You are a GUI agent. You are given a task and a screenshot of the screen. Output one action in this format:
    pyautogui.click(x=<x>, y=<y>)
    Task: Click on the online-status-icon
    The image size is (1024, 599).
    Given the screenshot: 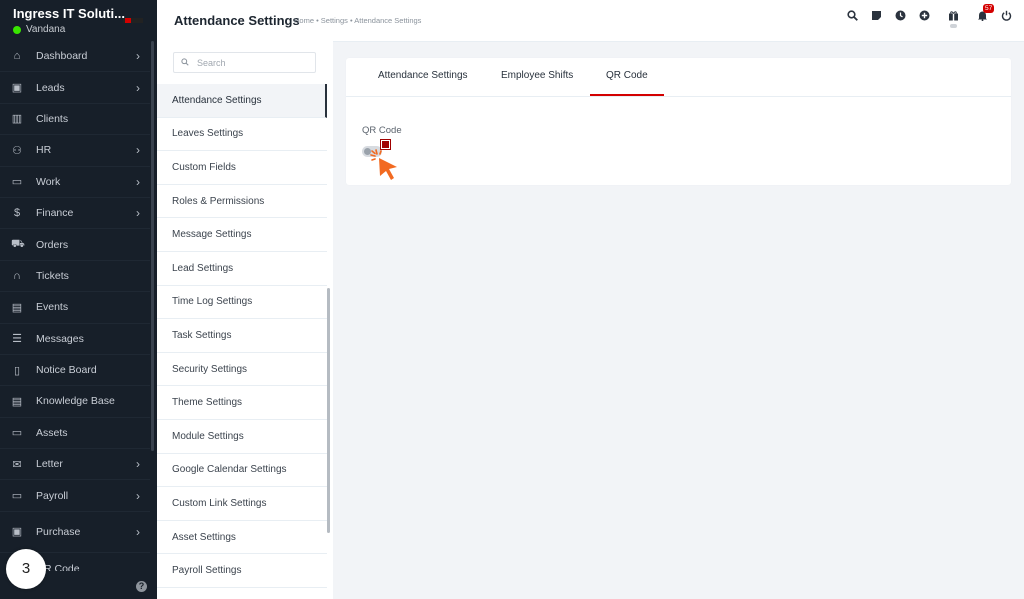 What is the action you would take?
    pyautogui.click(x=17, y=29)
    